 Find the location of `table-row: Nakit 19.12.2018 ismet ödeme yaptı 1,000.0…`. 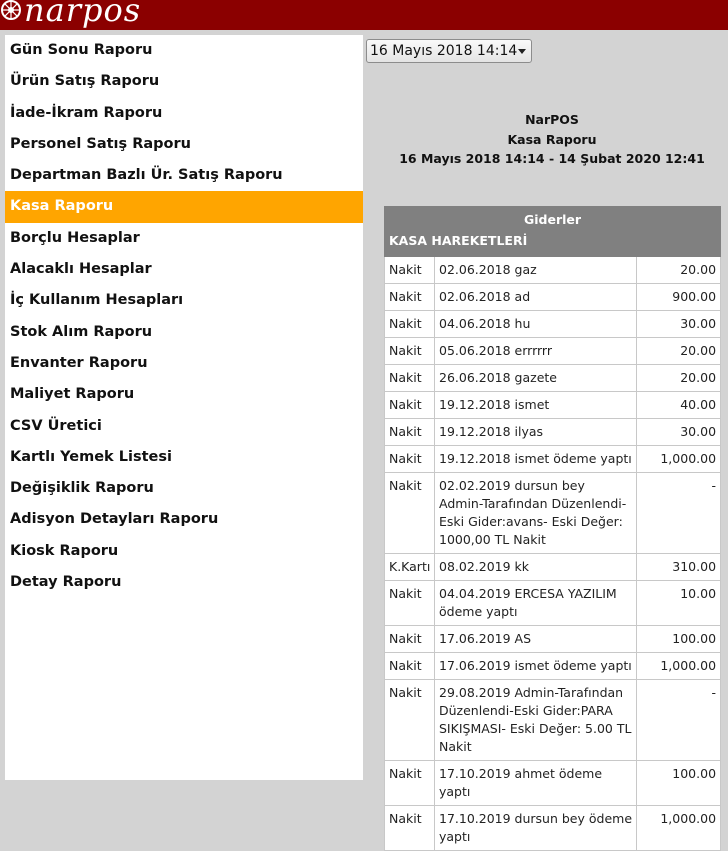

table-row: Nakit 19.12.2018 ismet ödeme yaptı 1,000.0… is located at coordinates (553, 459).